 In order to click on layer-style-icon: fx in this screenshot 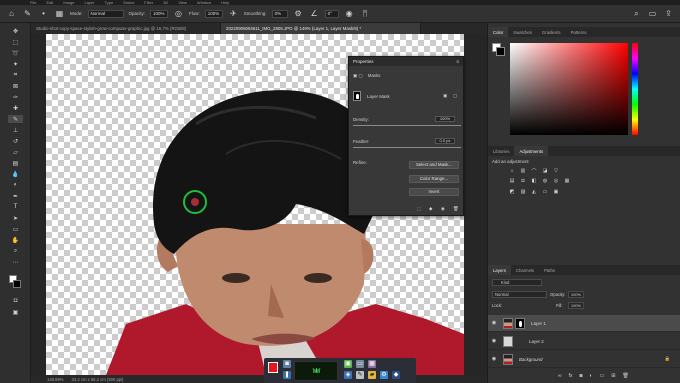, I will do `click(571, 376)`.